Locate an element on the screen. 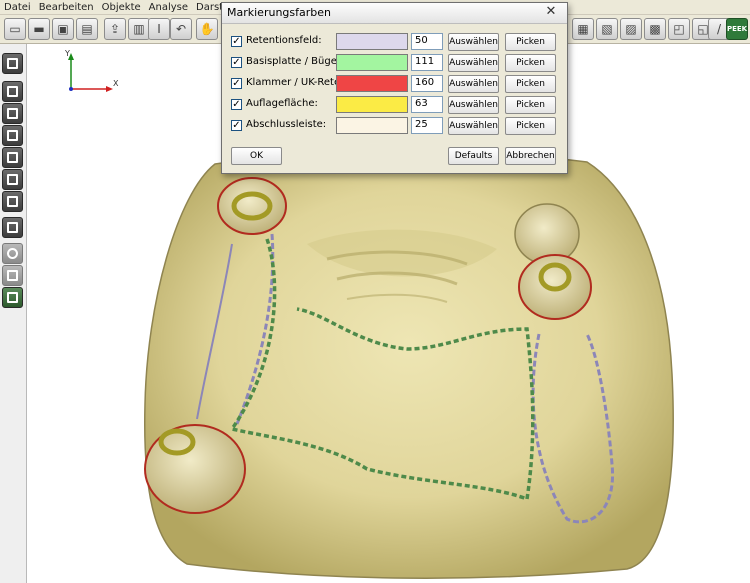 This screenshot has height=583, width=750. defaults-button: Defaults is located at coordinates (473, 156).